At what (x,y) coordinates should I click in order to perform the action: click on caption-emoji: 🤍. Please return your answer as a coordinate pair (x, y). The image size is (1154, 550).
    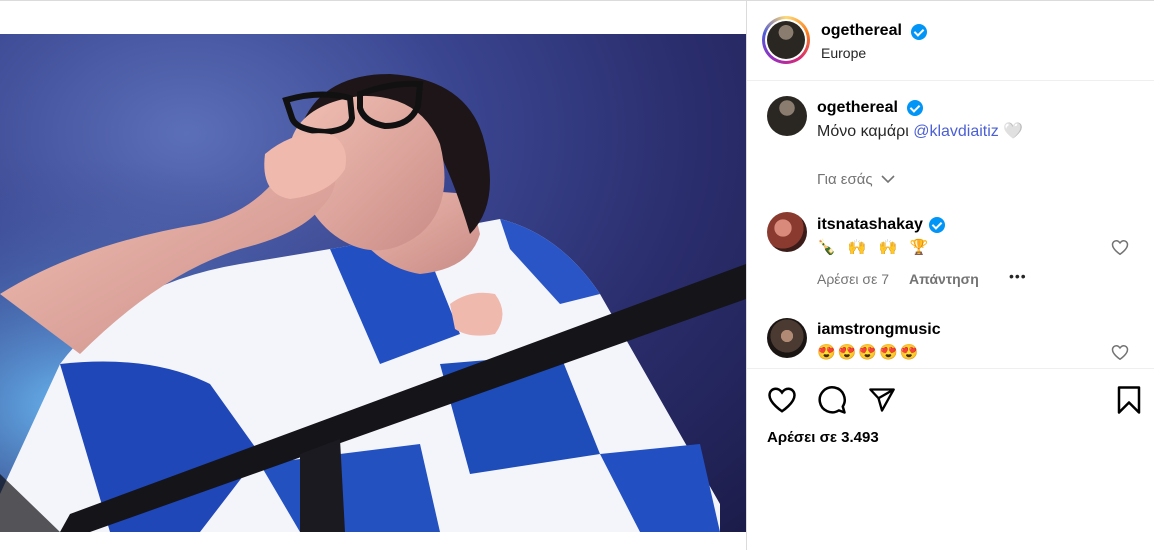
    Looking at the image, I should click on (1013, 131).